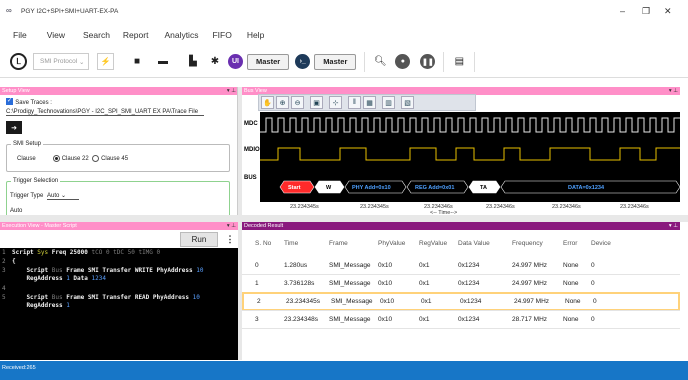 Image resolution: width=688 pixels, height=380 pixels. I want to click on code-token: Freq 25000, so click(71, 252).